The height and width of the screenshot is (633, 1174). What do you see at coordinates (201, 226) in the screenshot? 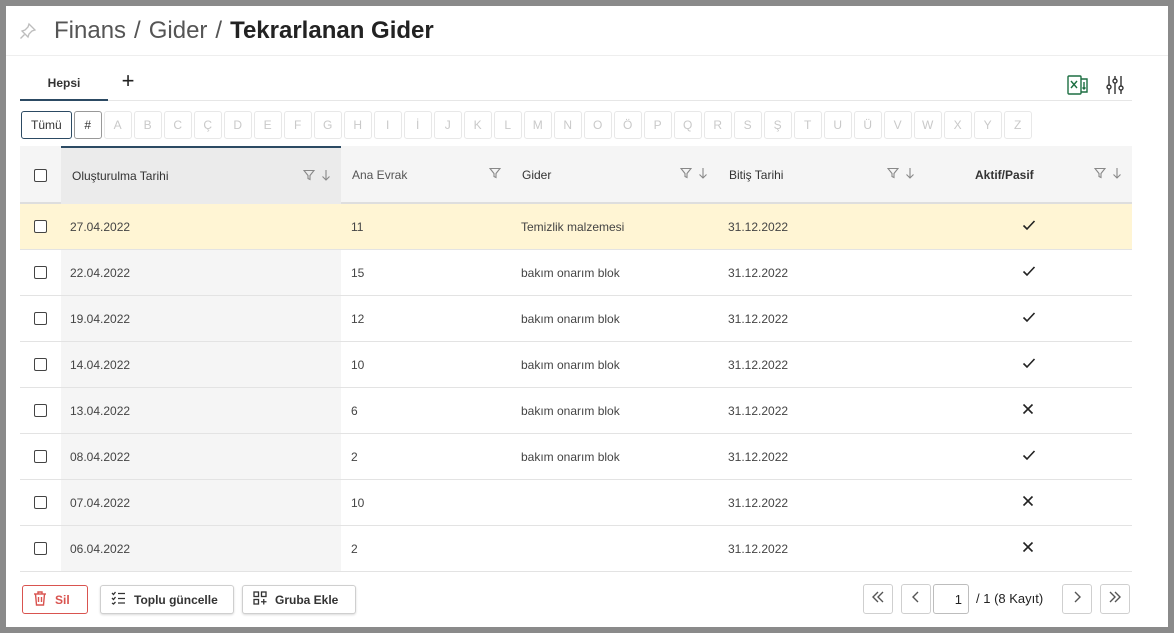
I see `created-date-cell: 27.04.2022` at bounding box center [201, 226].